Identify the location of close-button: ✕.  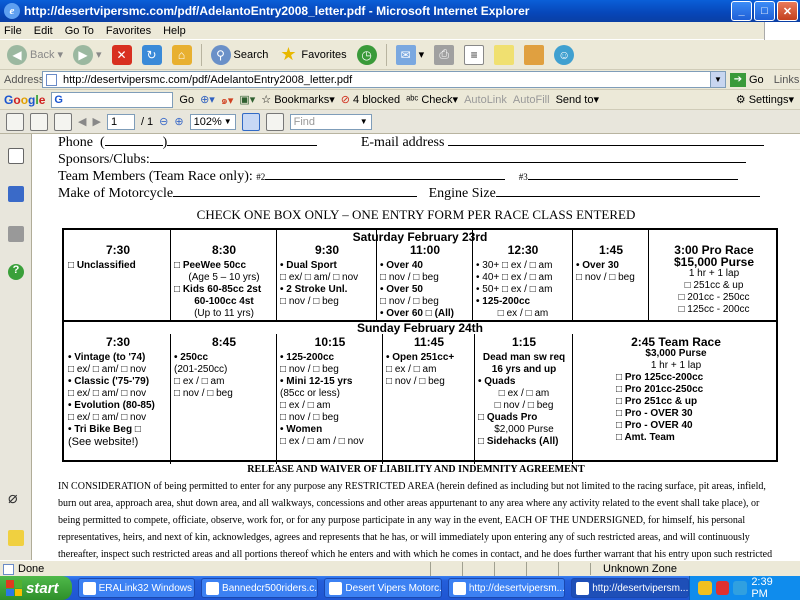
(787, 11).